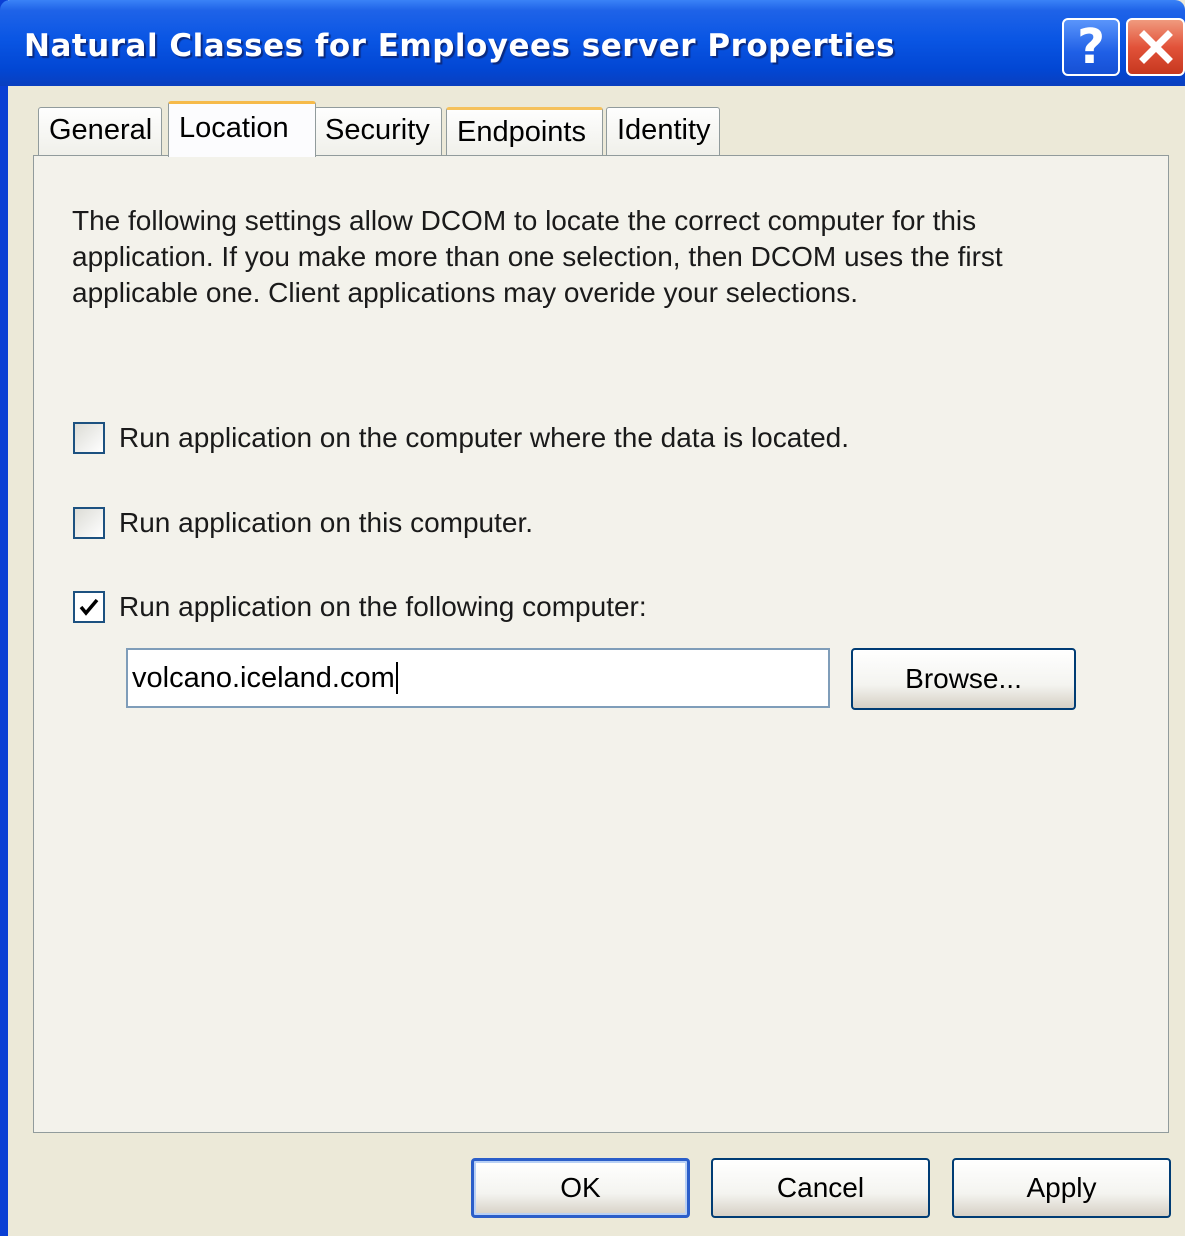  I want to click on close-icon, so click(1155, 47).